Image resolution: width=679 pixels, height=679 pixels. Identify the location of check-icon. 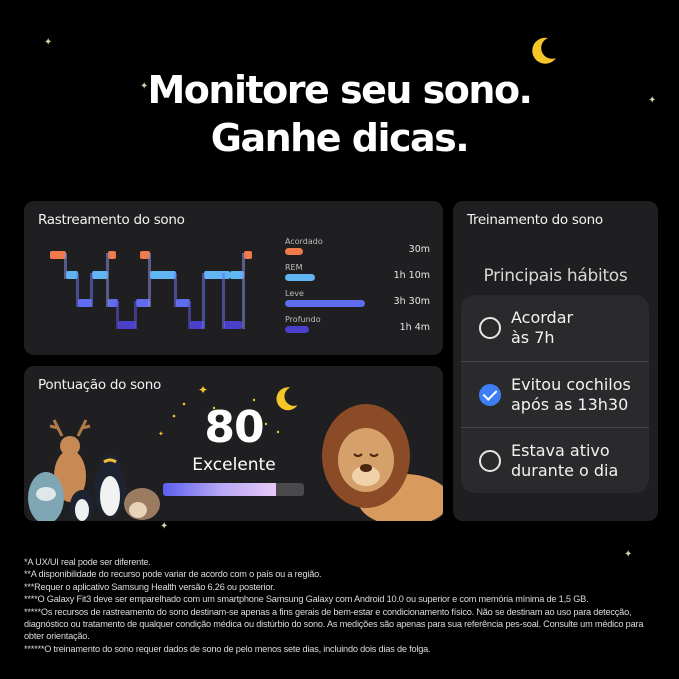
(490, 395).